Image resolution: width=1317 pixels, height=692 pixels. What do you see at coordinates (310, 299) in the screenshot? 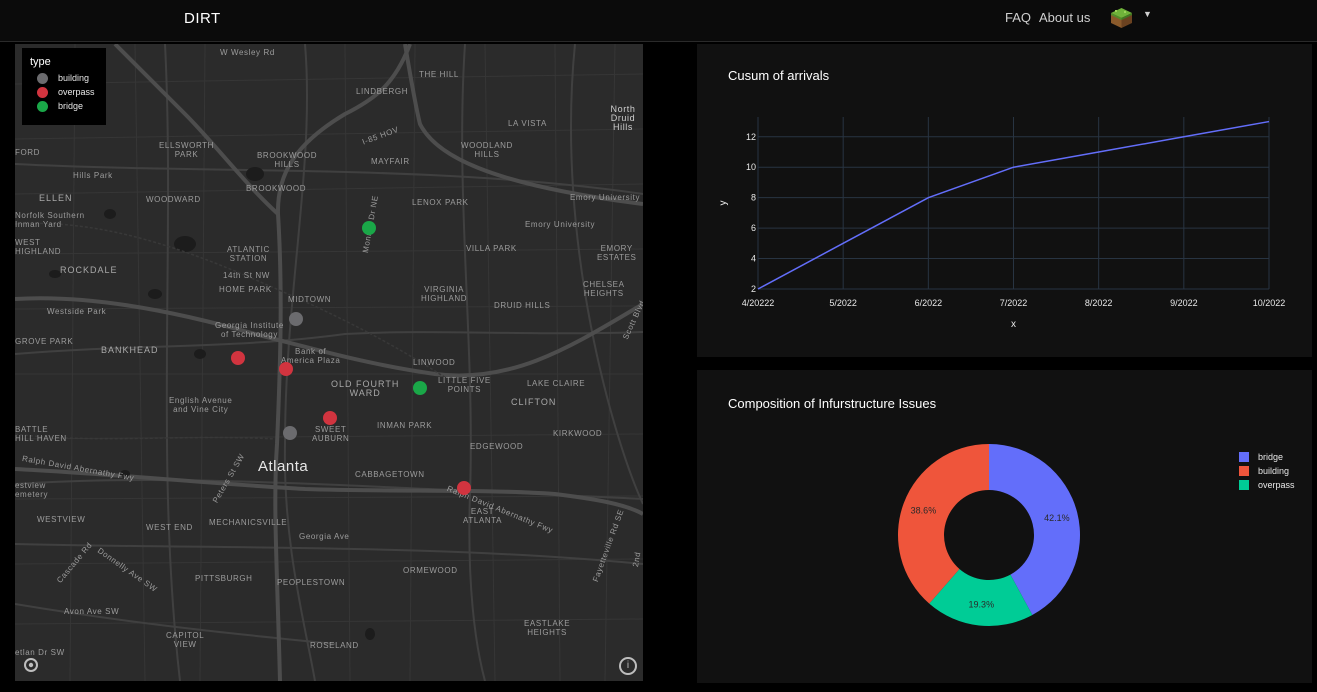
I see `map-label: MIDTOWN` at bounding box center [310, 299].